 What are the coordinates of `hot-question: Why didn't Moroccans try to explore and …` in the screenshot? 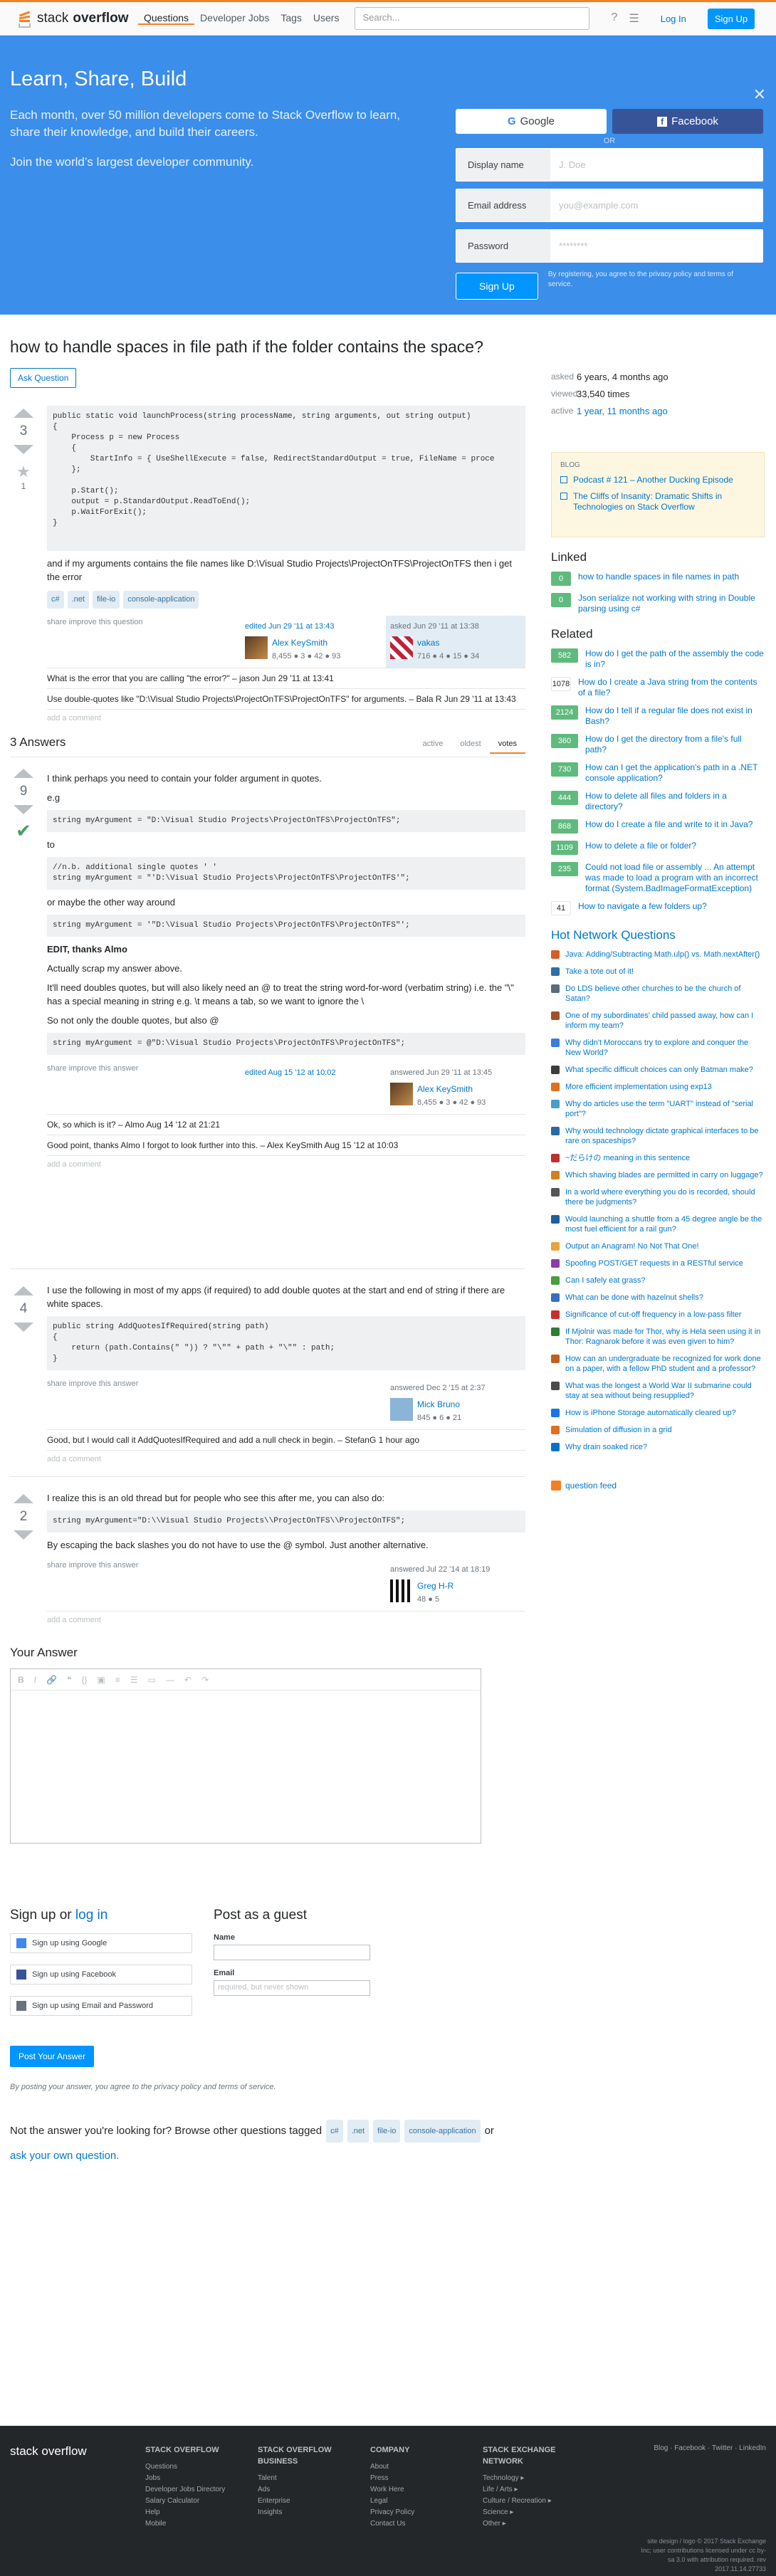 It's located at (658, 1048).